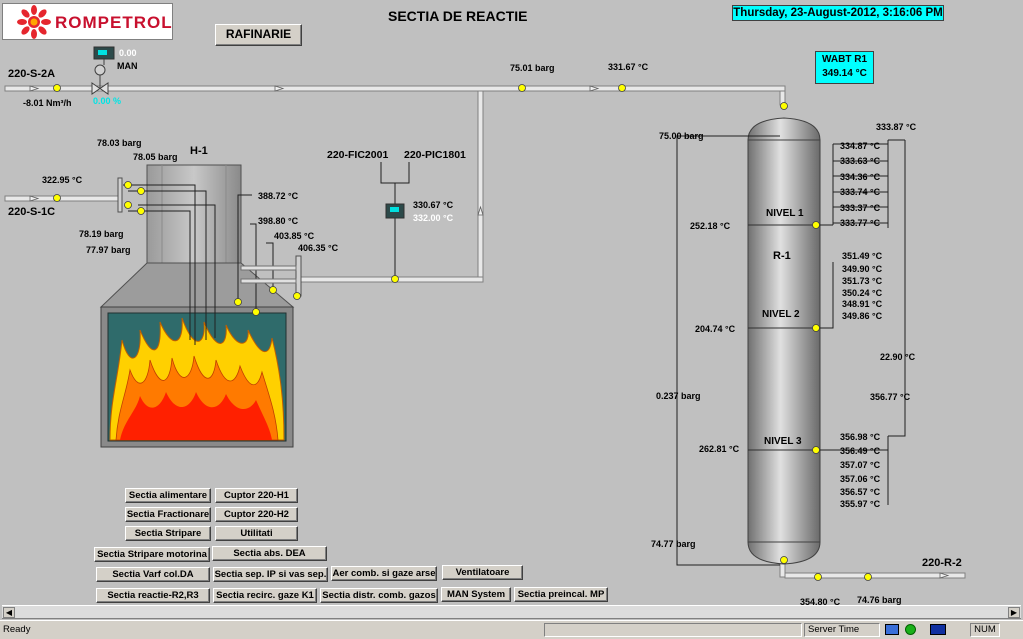 Image resolution: width=1023 pixels, height=639 pixels. Describe the element at coordinates (458, 16) in the screenshot. I see `page-title: SECTIA DE REACTIE` at that location.